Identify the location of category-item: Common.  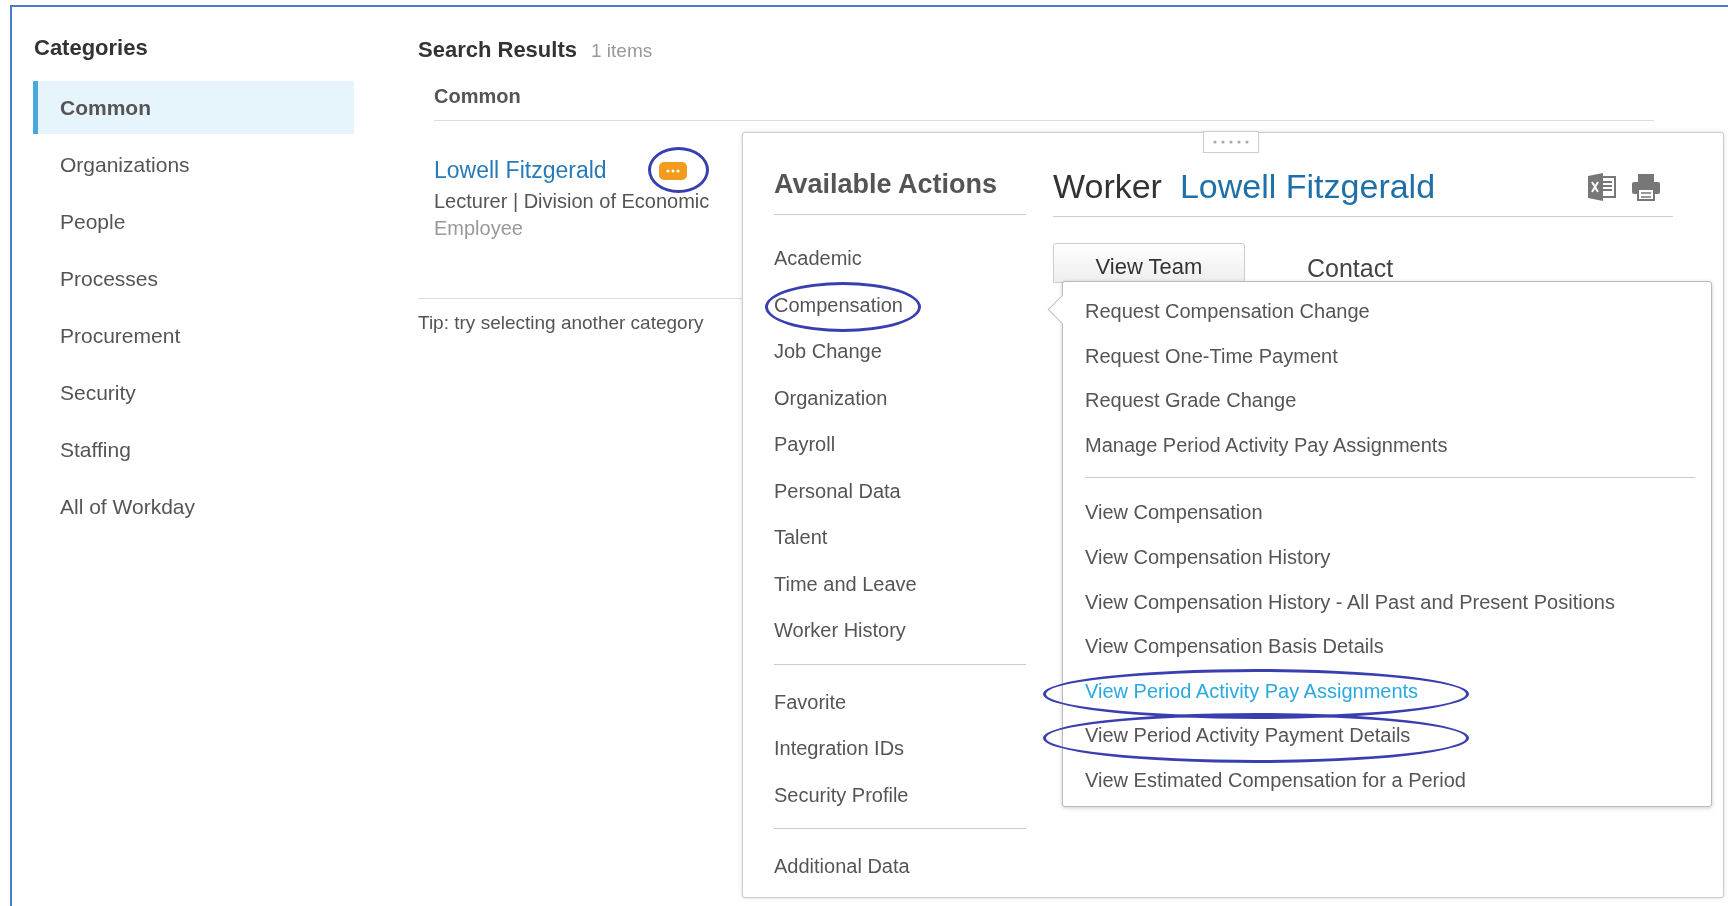
(193, 107).